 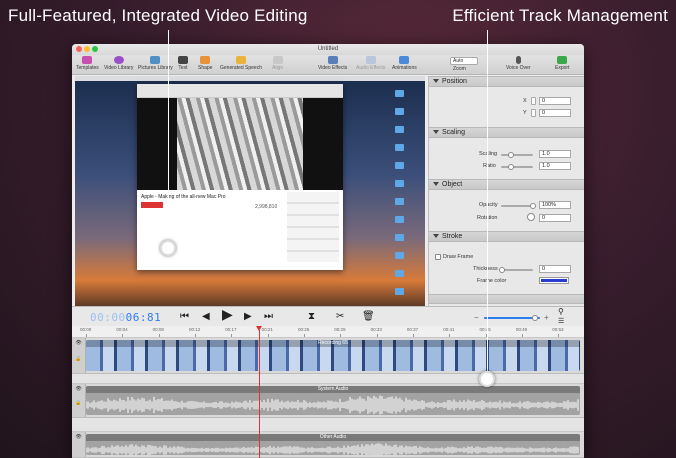 What do you see at coordinates (328, 379) in the screenshot?
I see `empty-track` at bounding box center [328, 379].